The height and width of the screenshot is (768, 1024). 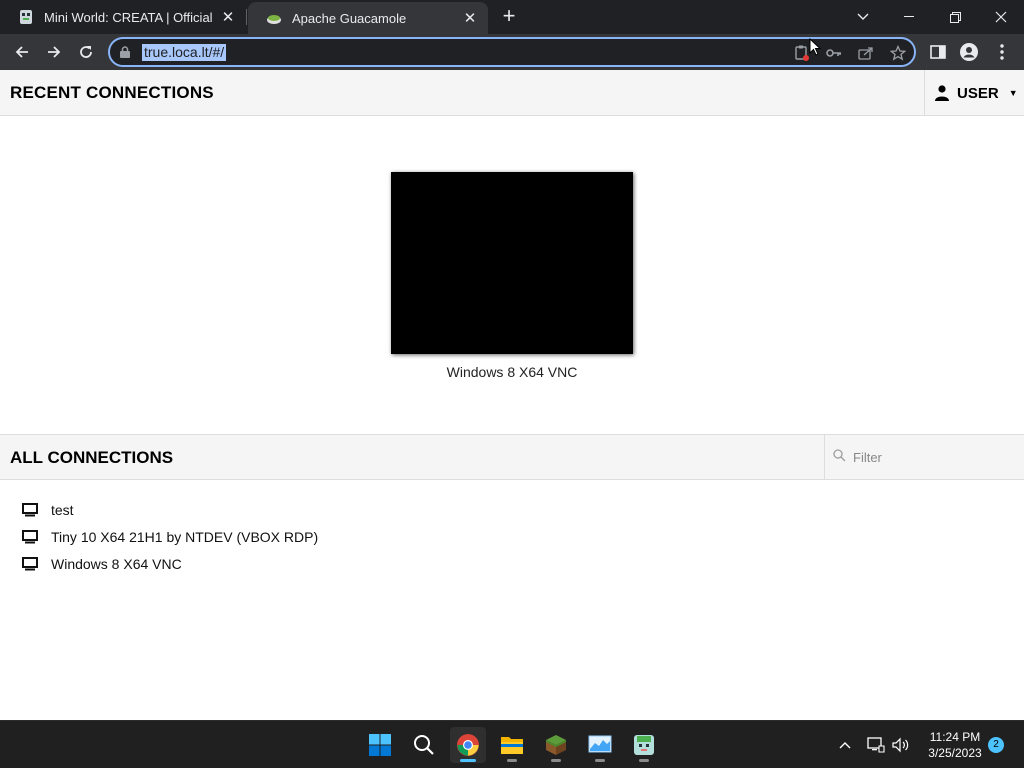 I want to click on taskbar-chrome-button, so click(x=468, y=745).